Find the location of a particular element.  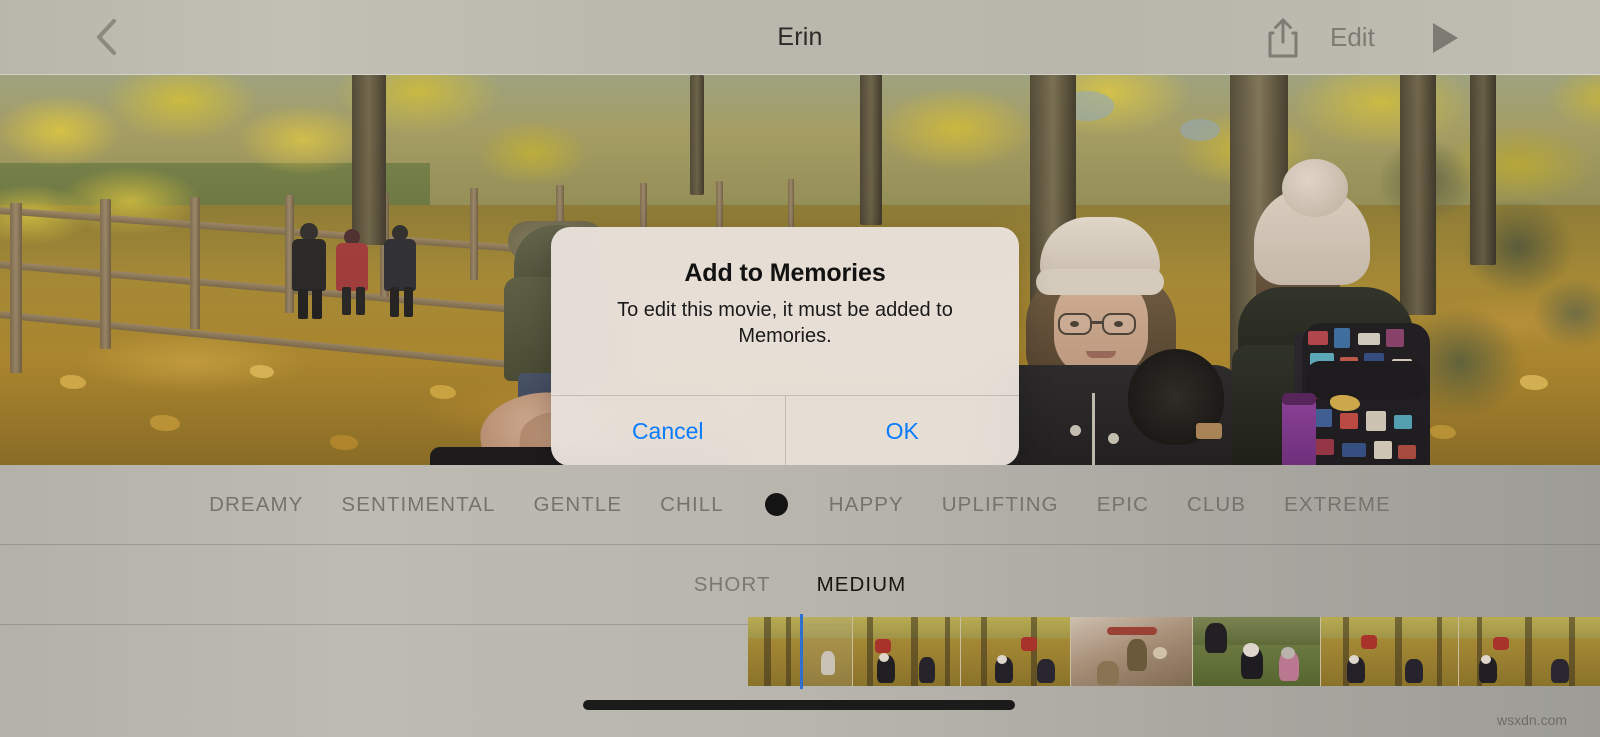

edit-button: Edit is located at coordinates (1352, 37).